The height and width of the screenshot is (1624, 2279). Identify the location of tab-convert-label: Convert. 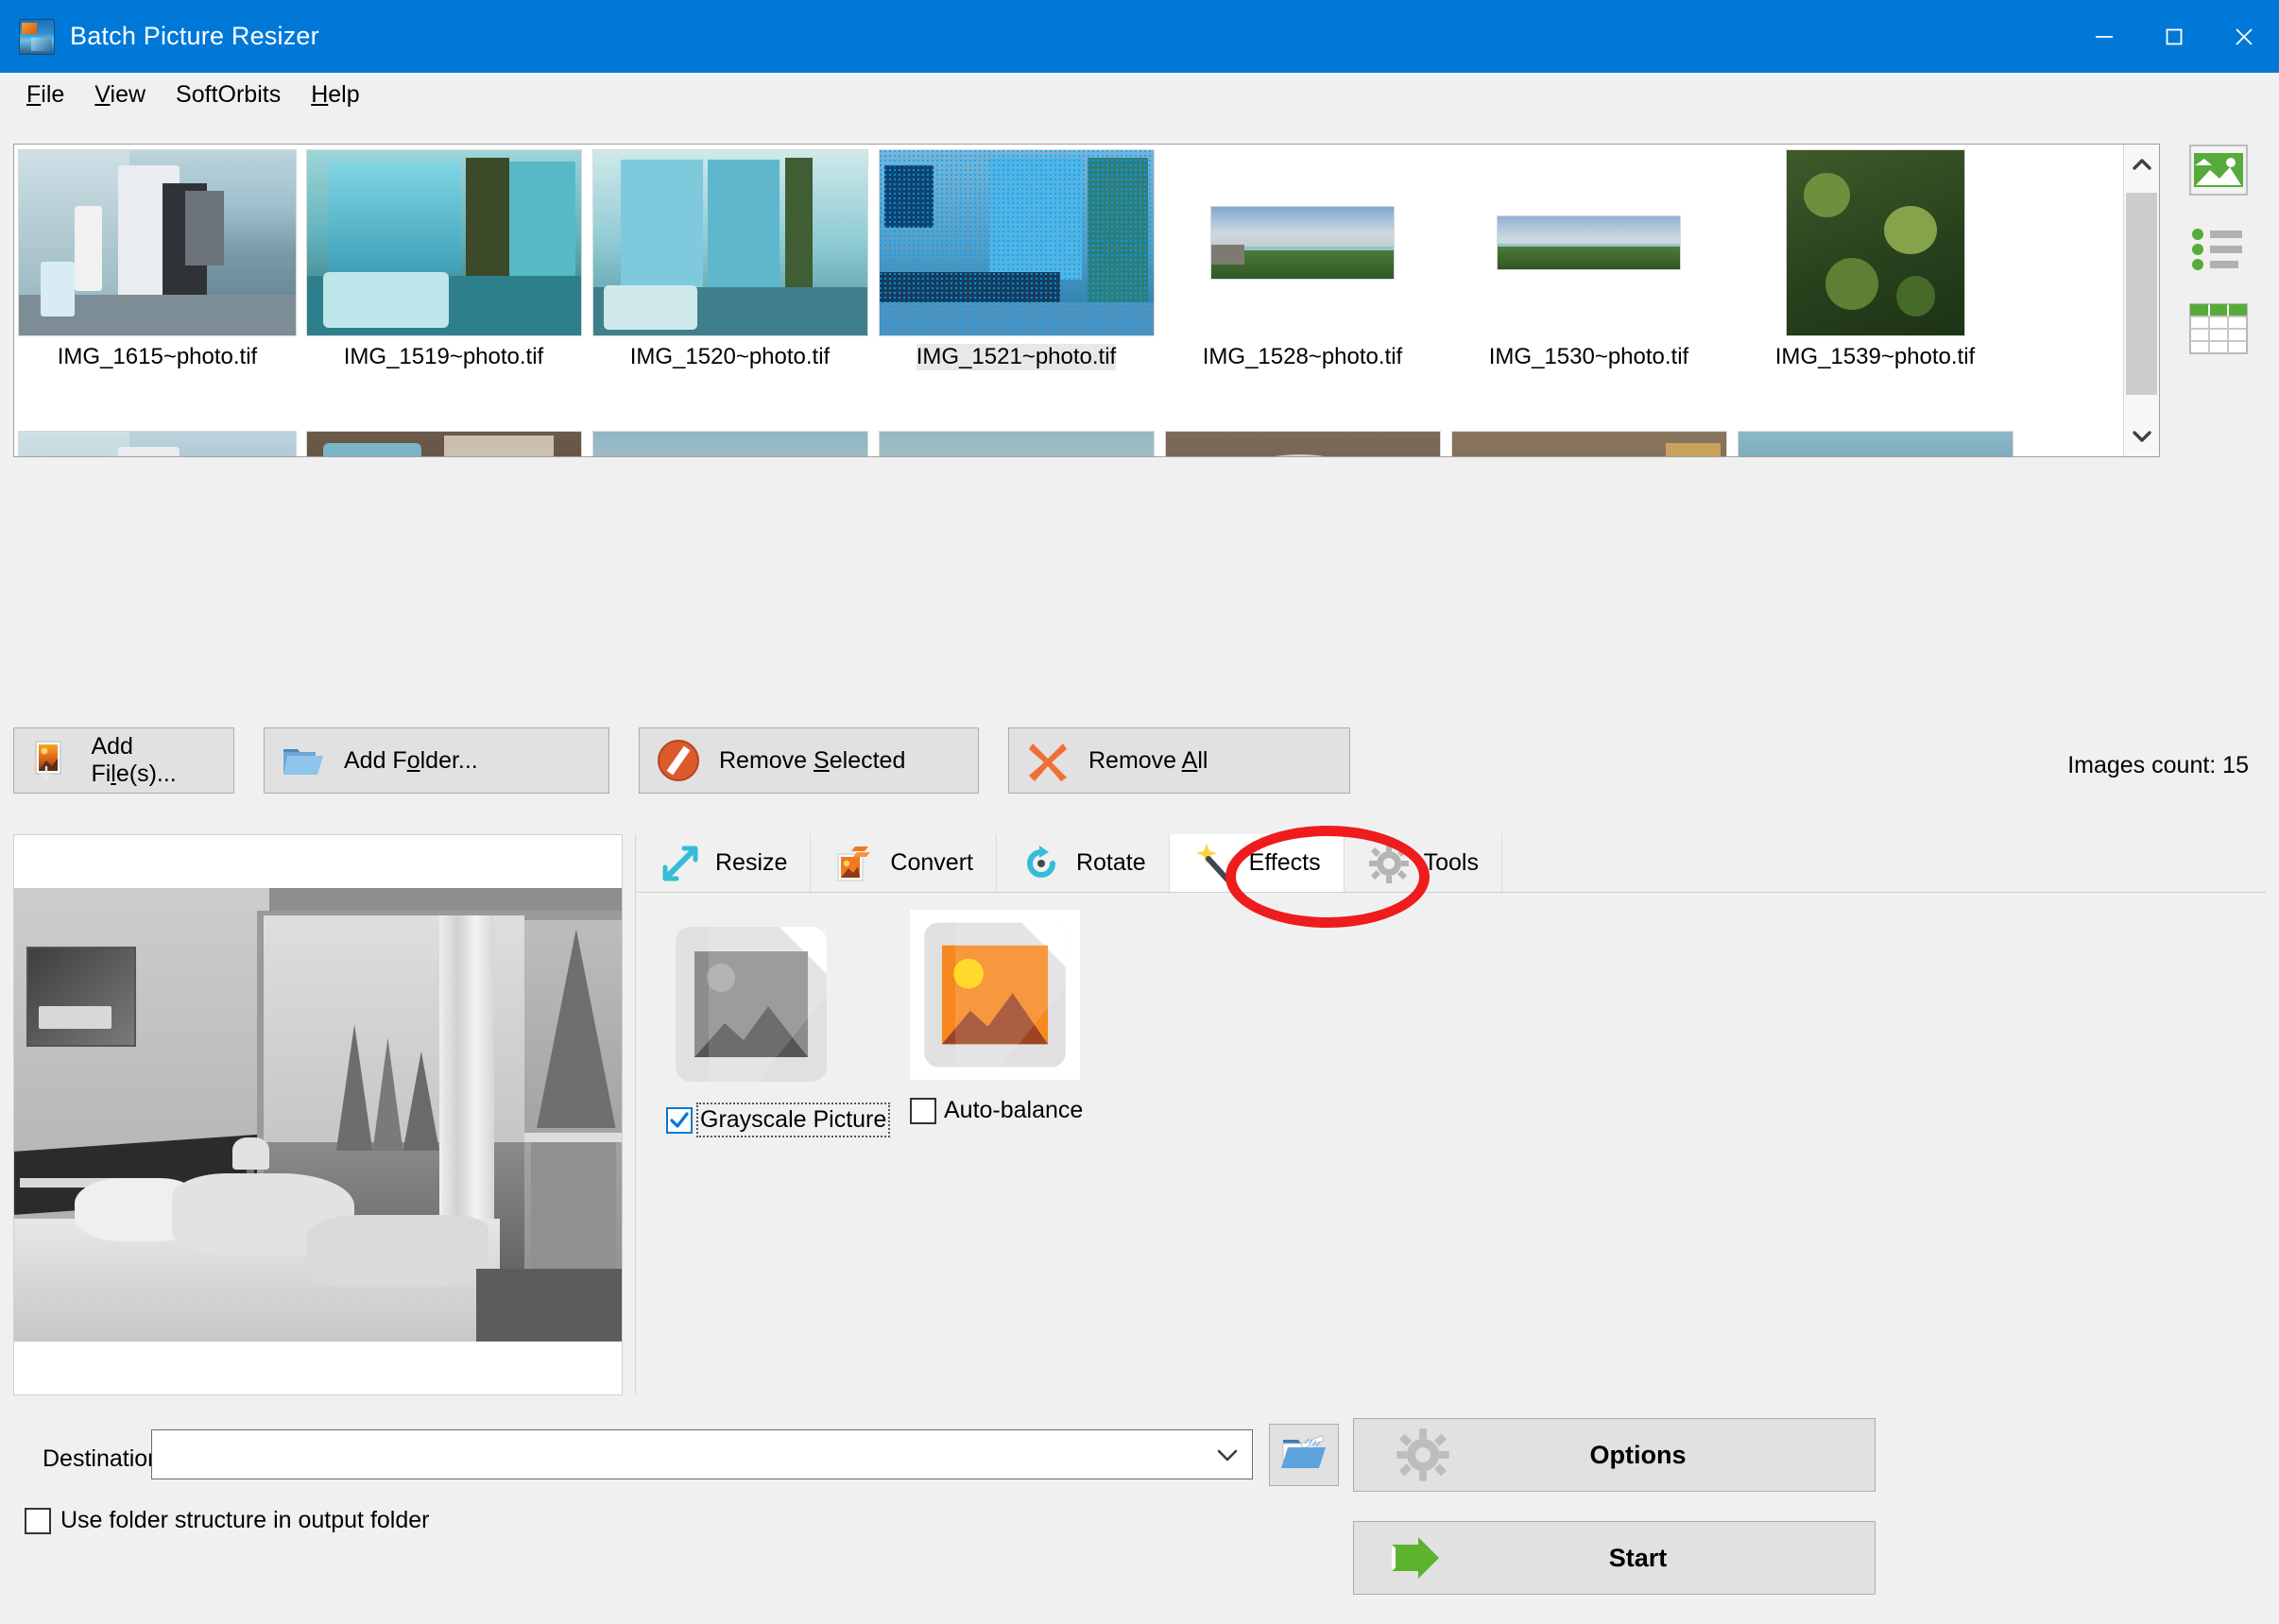
(931, 862).